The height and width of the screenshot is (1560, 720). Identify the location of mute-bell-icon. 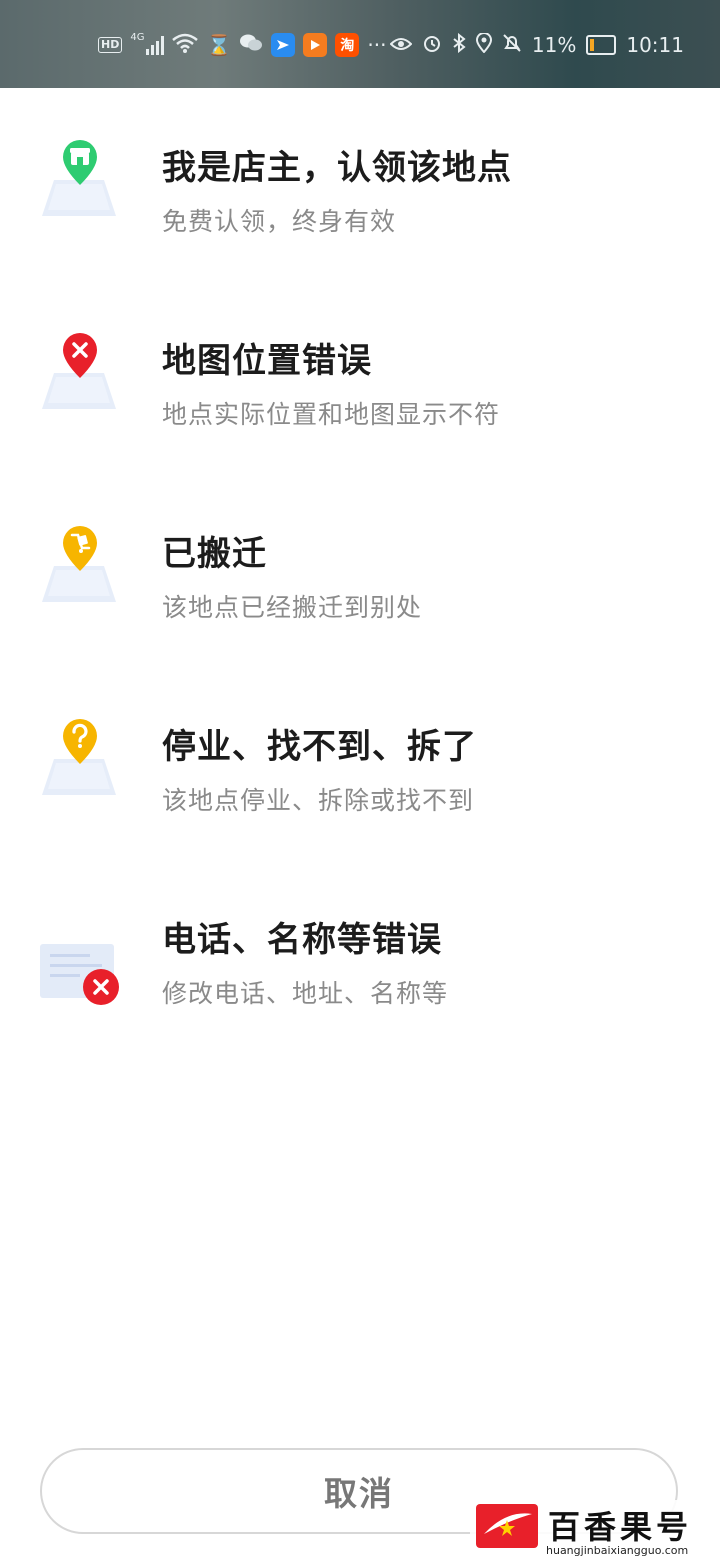
(512, 45).